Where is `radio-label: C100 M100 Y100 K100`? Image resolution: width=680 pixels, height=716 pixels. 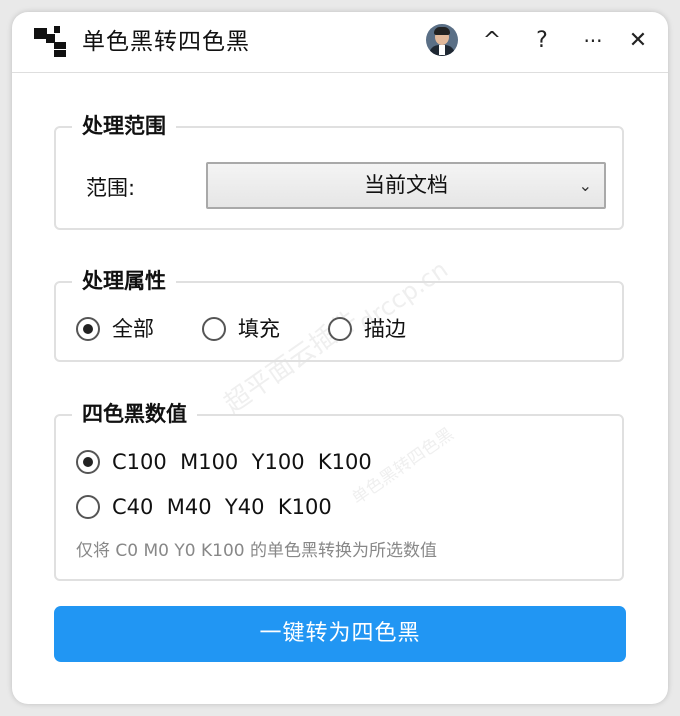
radio-label: C100 M100 Y100 K100 is located at coordinates (242, 462).